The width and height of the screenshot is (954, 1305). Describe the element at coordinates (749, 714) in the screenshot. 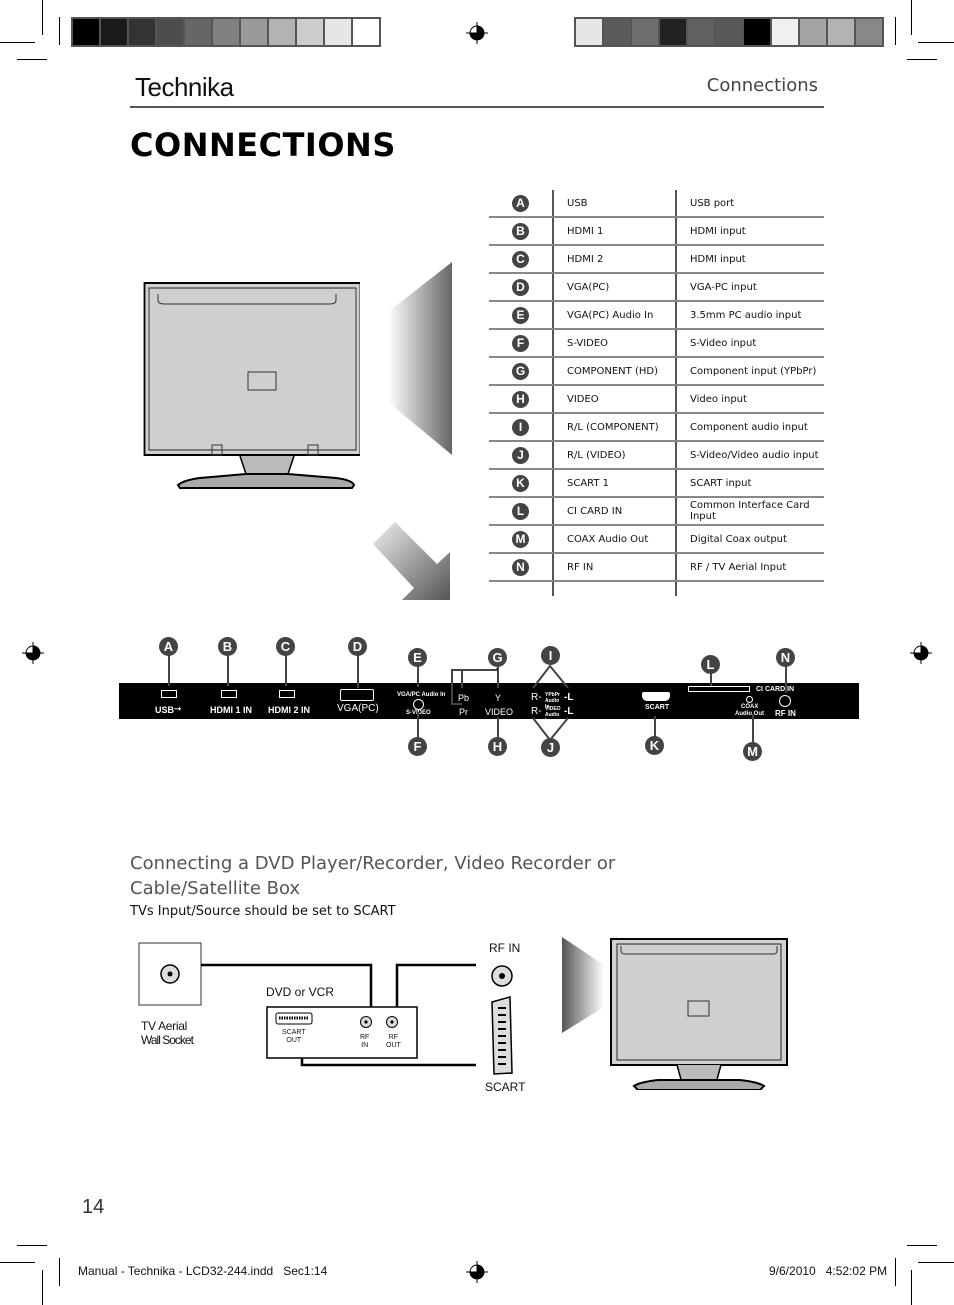

I see `label-audio-out: Audio Out` at that location.